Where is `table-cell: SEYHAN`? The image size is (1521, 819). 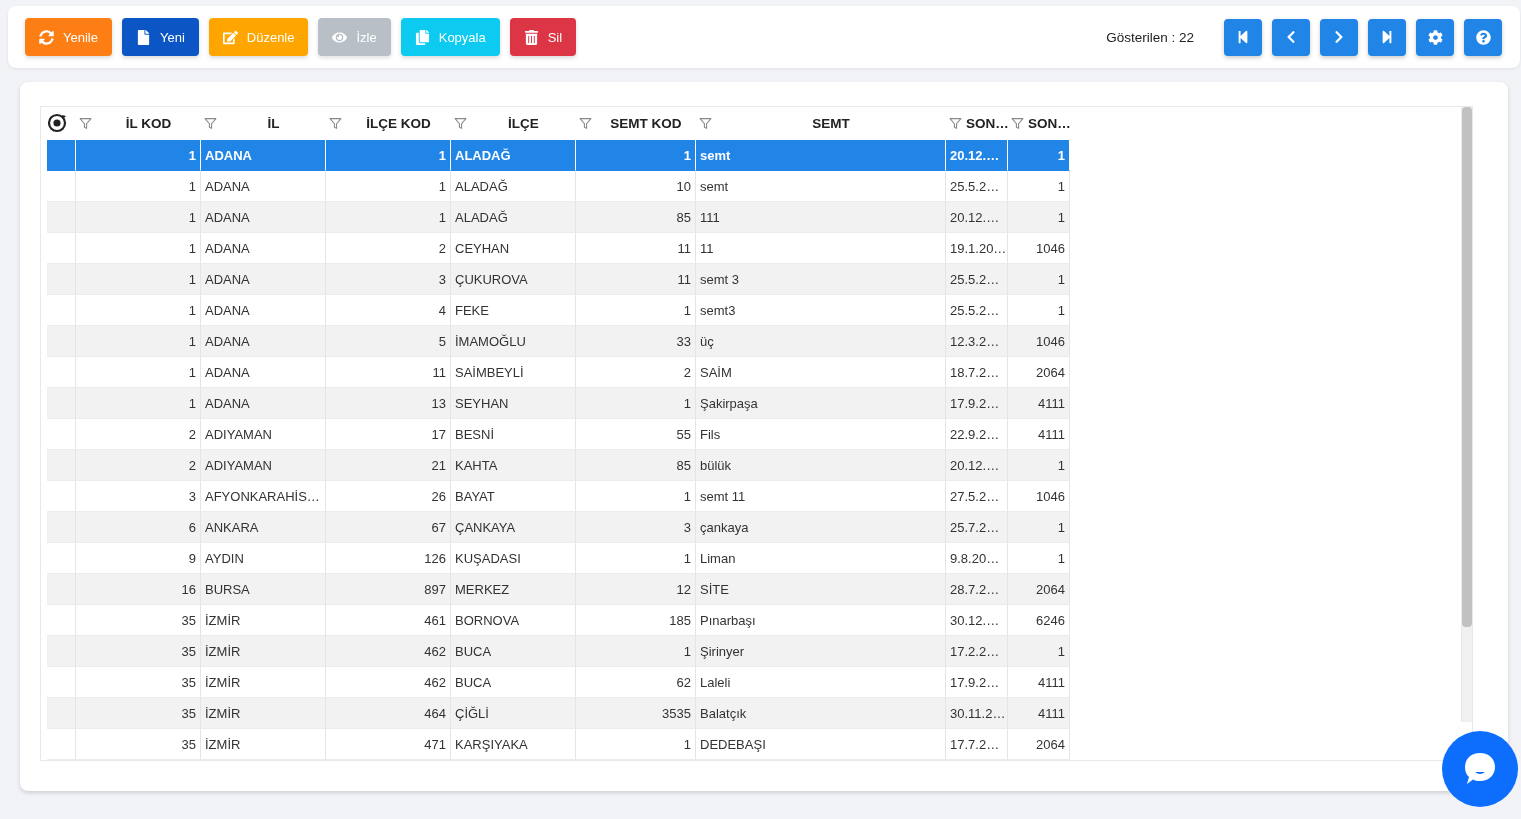 table-cell: SEYHAN is located at coordinates (513, 403).